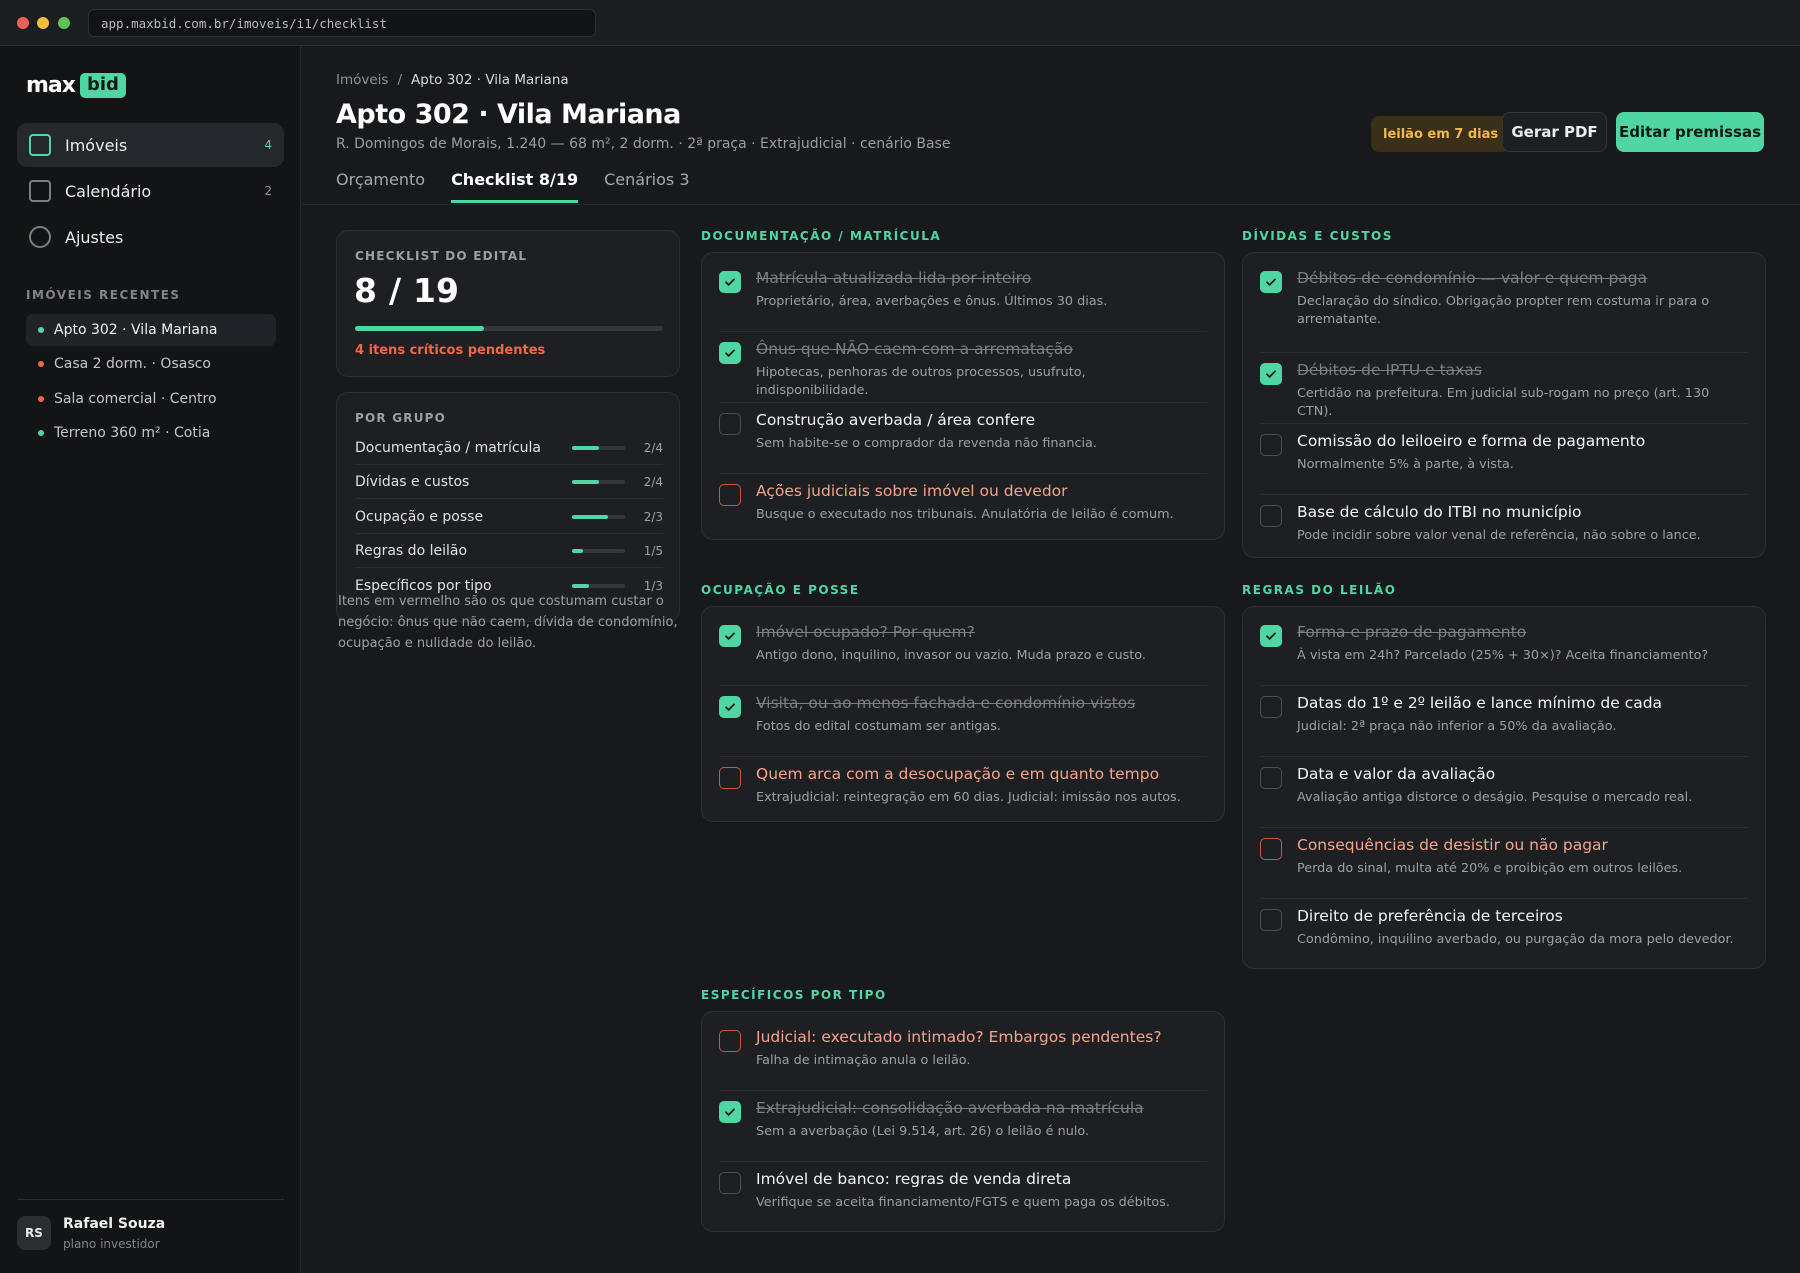 Image resolution: width=1800 pixels, height=1273 pixels. Describe the element at coordinates (150, 237) in the screenshot. I see `nav-item-ajustes: Ajustes` at that location.